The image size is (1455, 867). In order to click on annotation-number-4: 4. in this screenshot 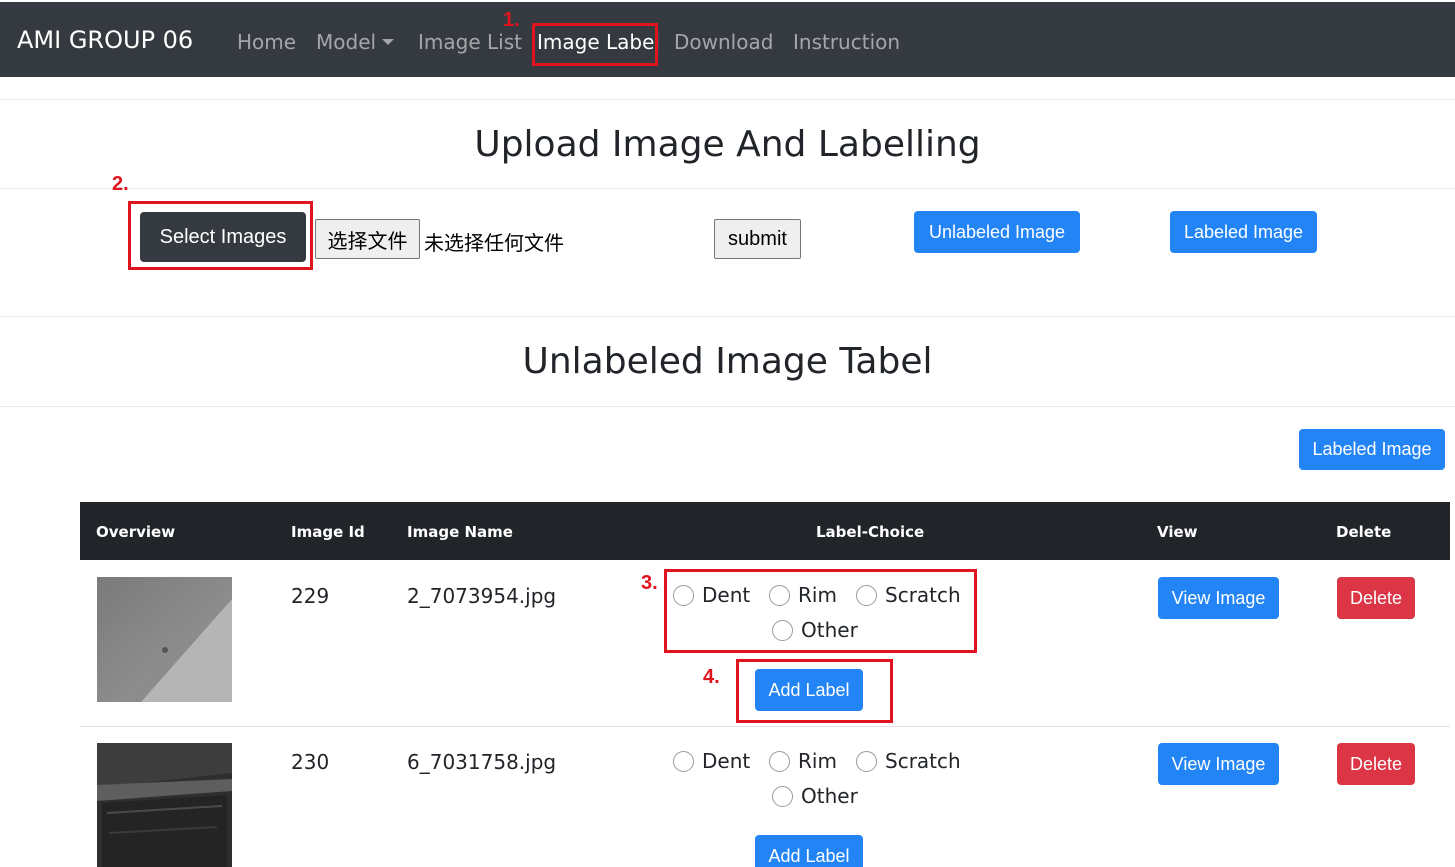, I will do `click(711, 677)`.